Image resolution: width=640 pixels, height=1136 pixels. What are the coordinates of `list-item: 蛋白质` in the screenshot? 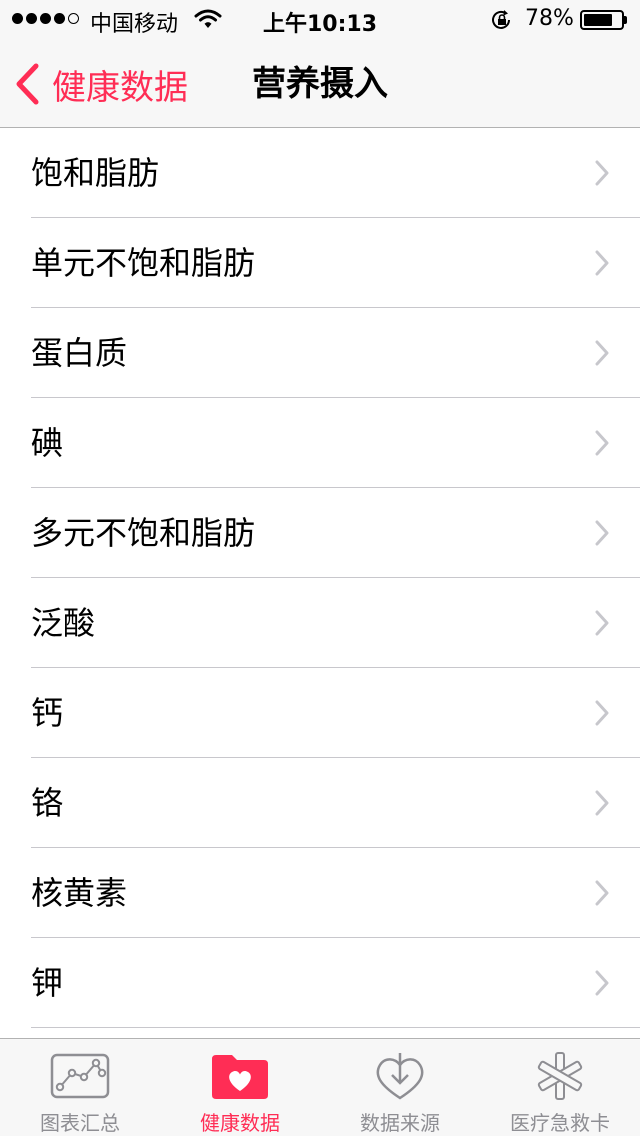 It's located at (320, 353).